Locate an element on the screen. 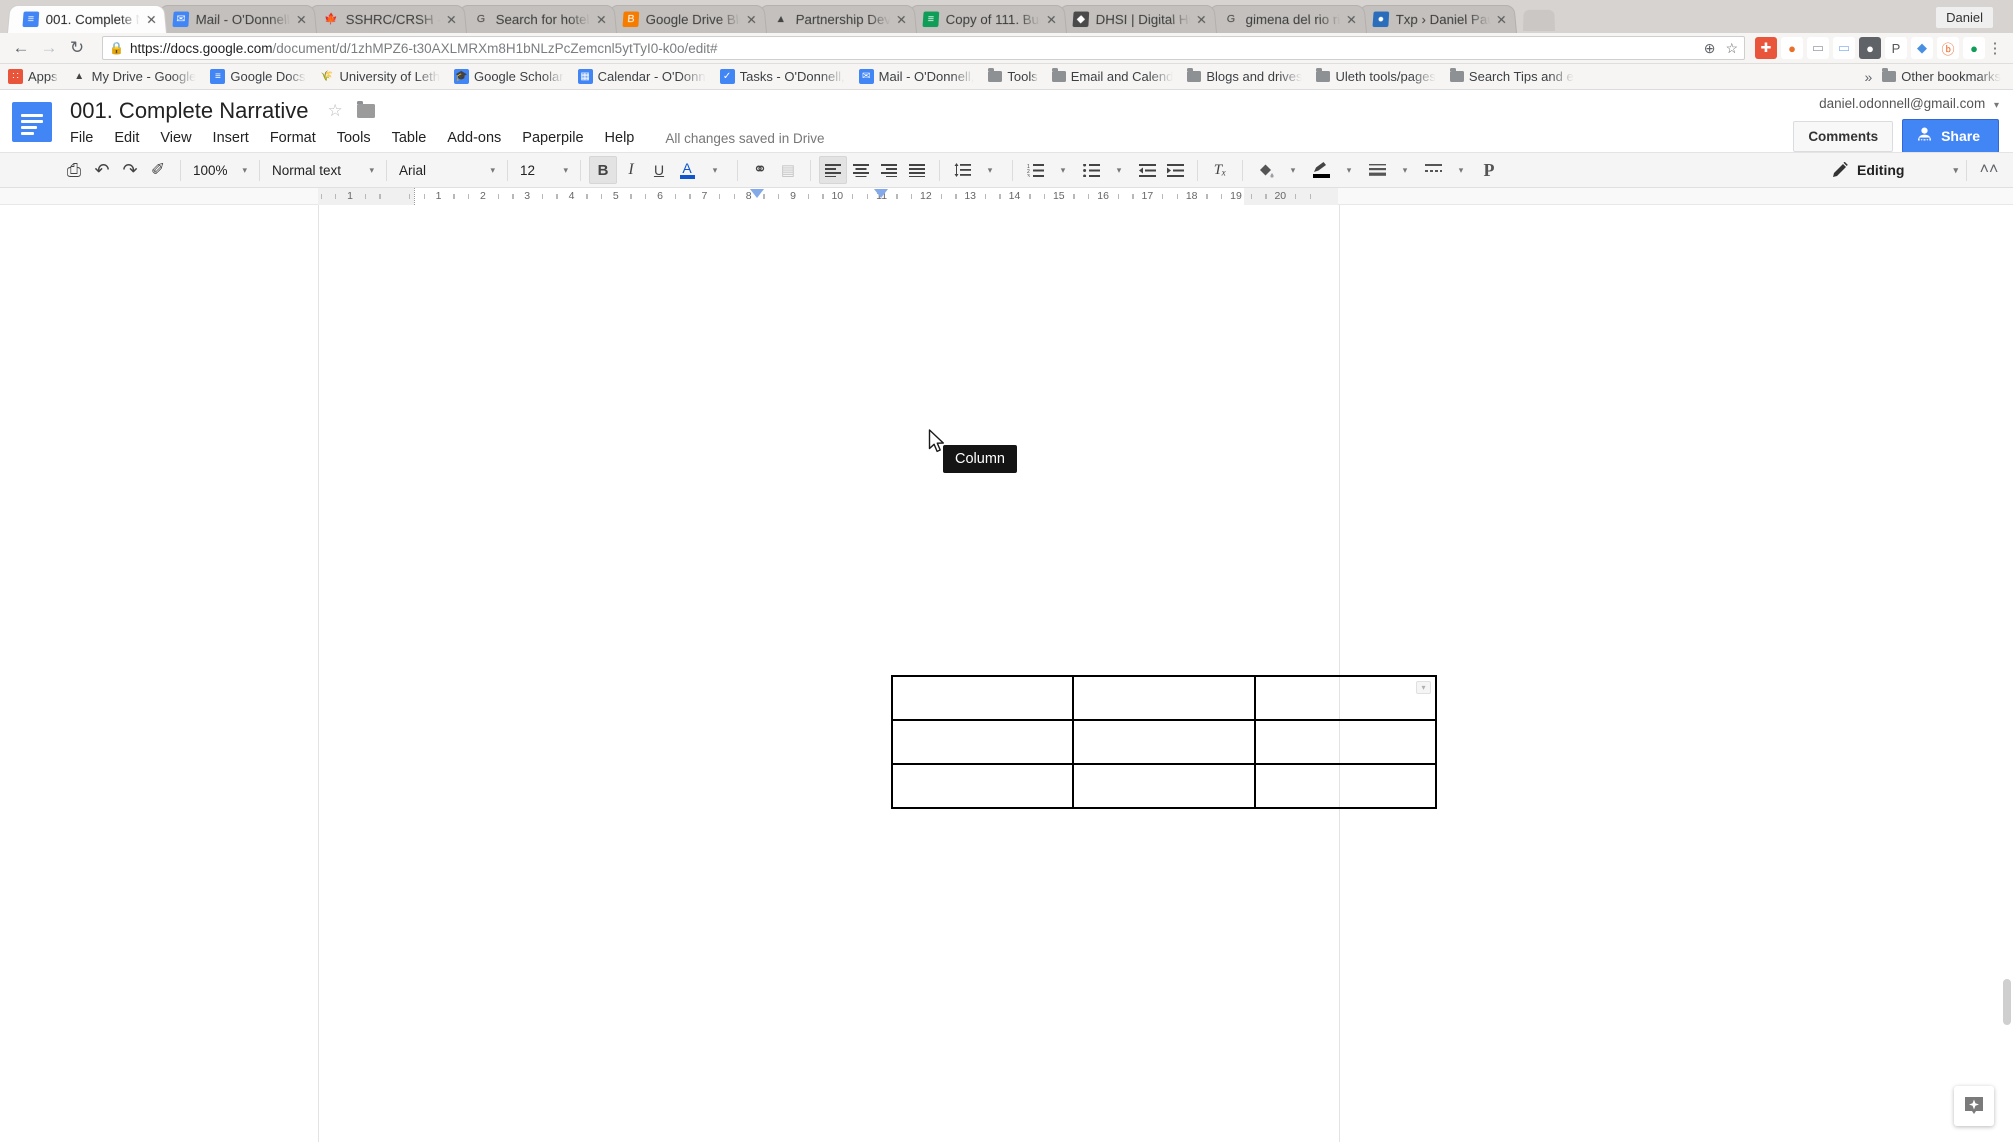 The width and height of the screenshot is (2013, 1142). menu-edit: Edit is located at coordinates (126, 138).